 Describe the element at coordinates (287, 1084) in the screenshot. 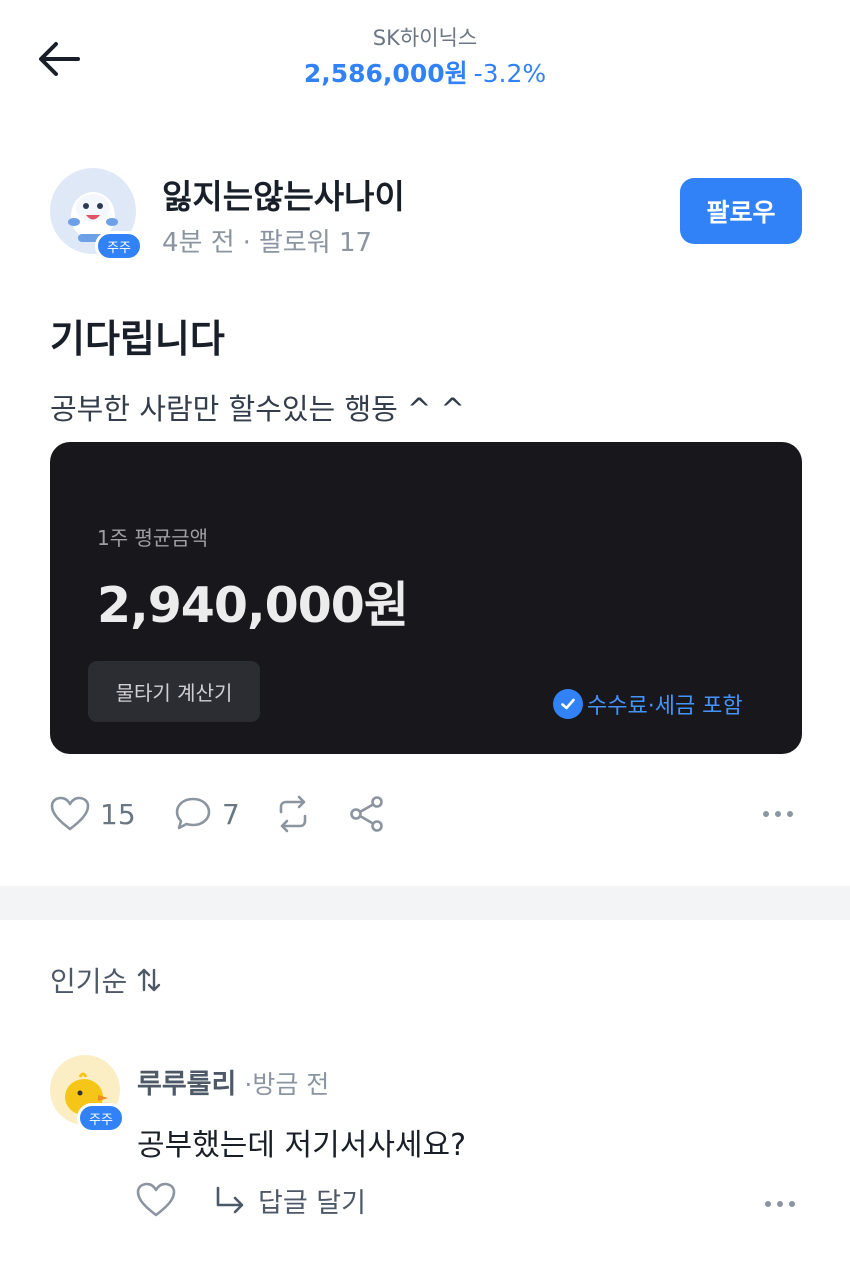

I see `comment-time: ·방금 전` at that location.